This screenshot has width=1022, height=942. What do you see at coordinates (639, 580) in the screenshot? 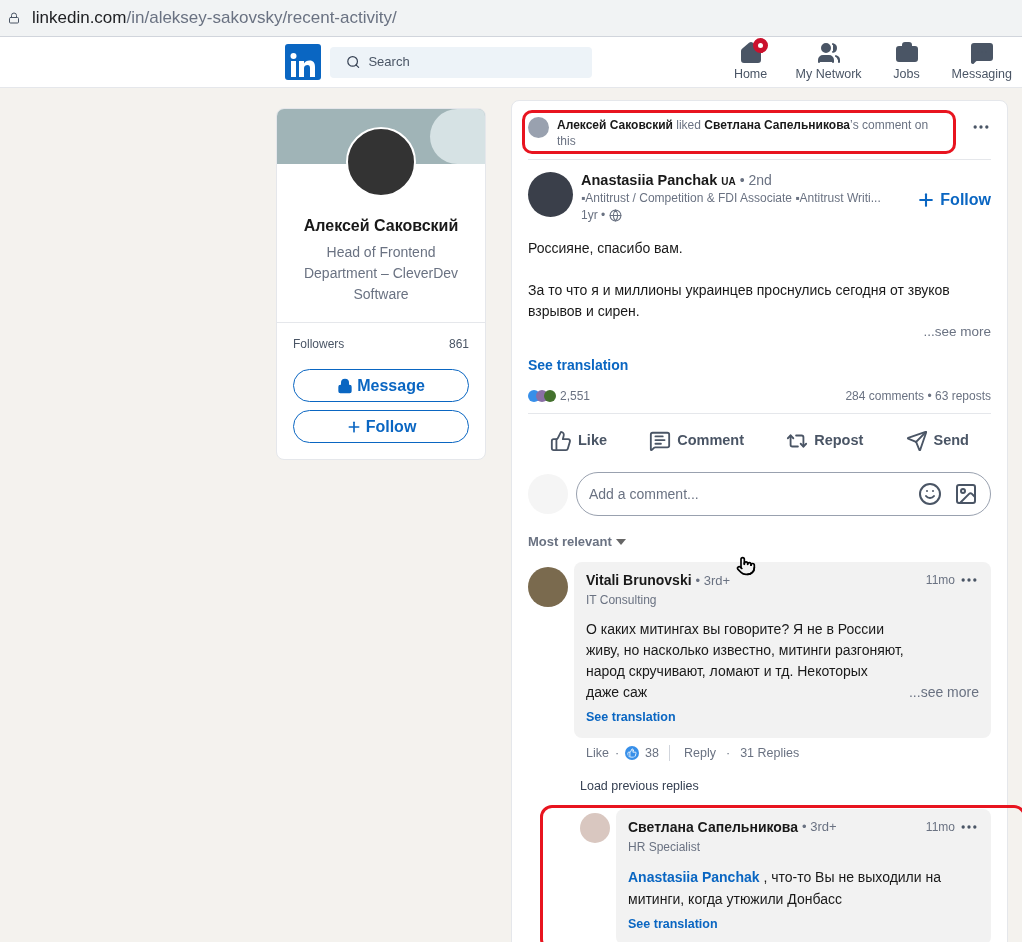
I see `commenter-name: Vitali Brunovski` at bounding box center [639, 580].